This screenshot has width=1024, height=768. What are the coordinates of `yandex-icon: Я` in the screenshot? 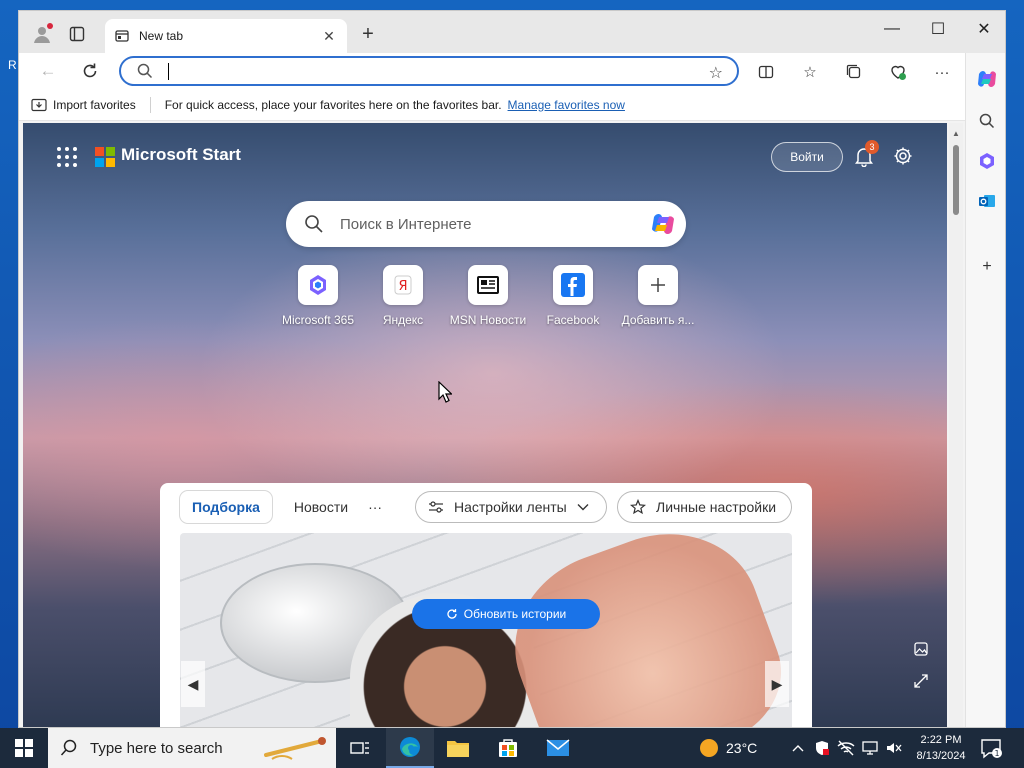 It's located at (403, 285).